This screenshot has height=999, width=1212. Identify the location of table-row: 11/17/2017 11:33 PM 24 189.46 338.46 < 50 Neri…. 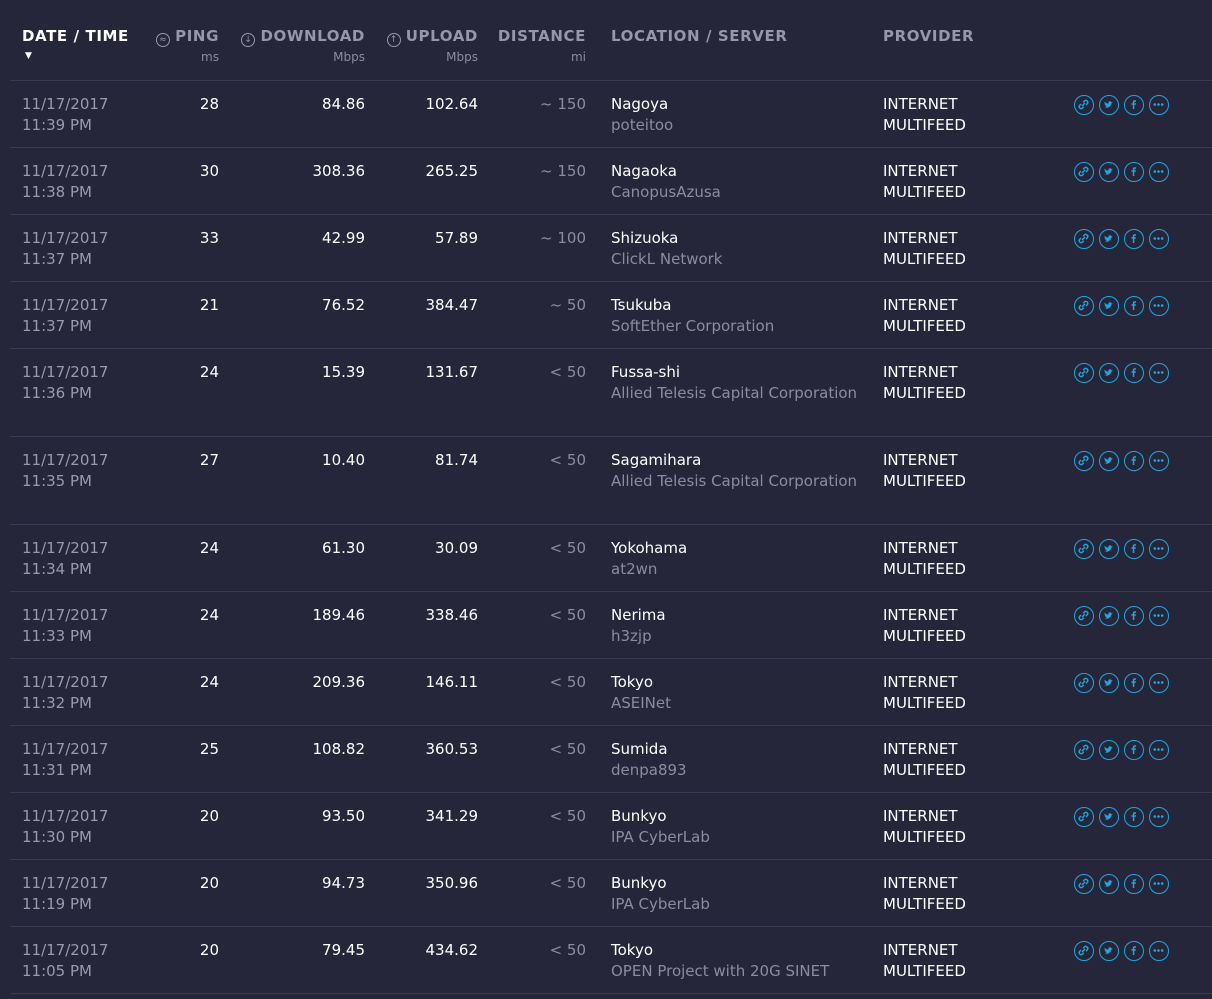
(606, 625).